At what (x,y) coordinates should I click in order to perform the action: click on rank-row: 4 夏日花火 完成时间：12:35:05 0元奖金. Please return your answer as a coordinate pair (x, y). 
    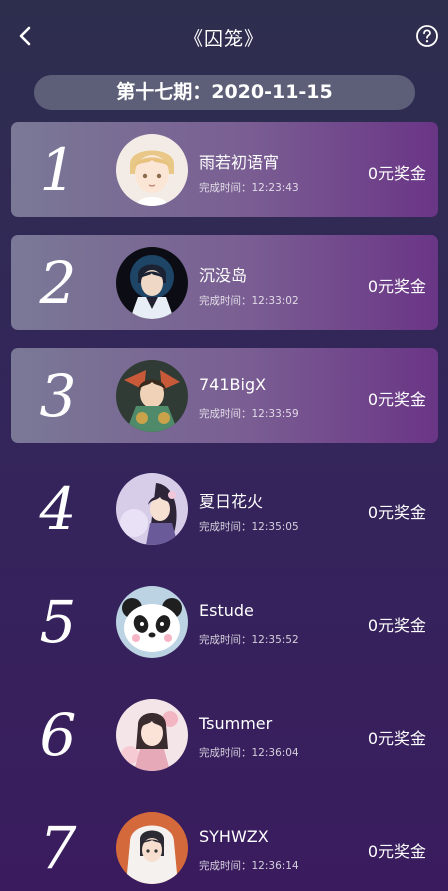
    Looking at the image, I should click on (224, 508).